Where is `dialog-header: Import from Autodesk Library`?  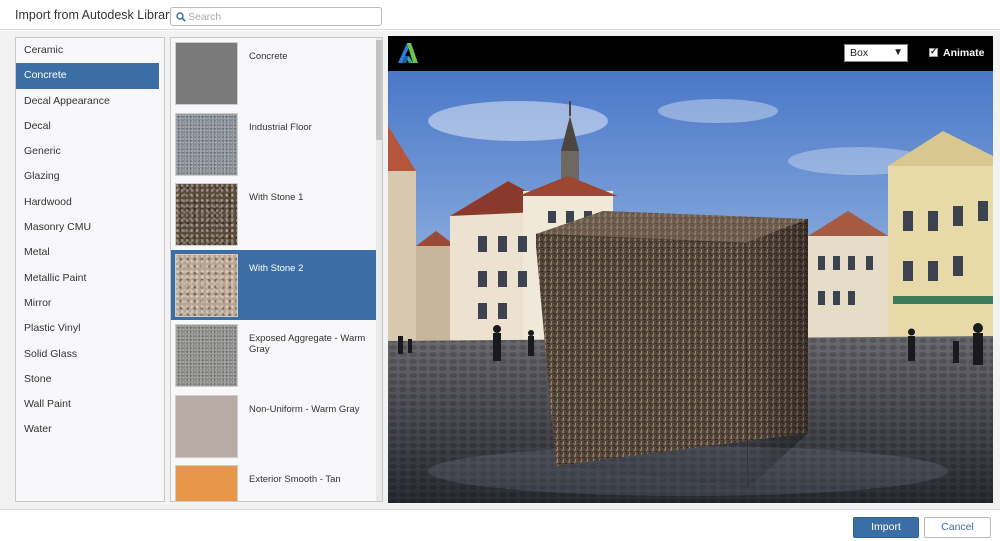 dialog-header: Import from Autodesk Library is located at coordinates (500, 15).